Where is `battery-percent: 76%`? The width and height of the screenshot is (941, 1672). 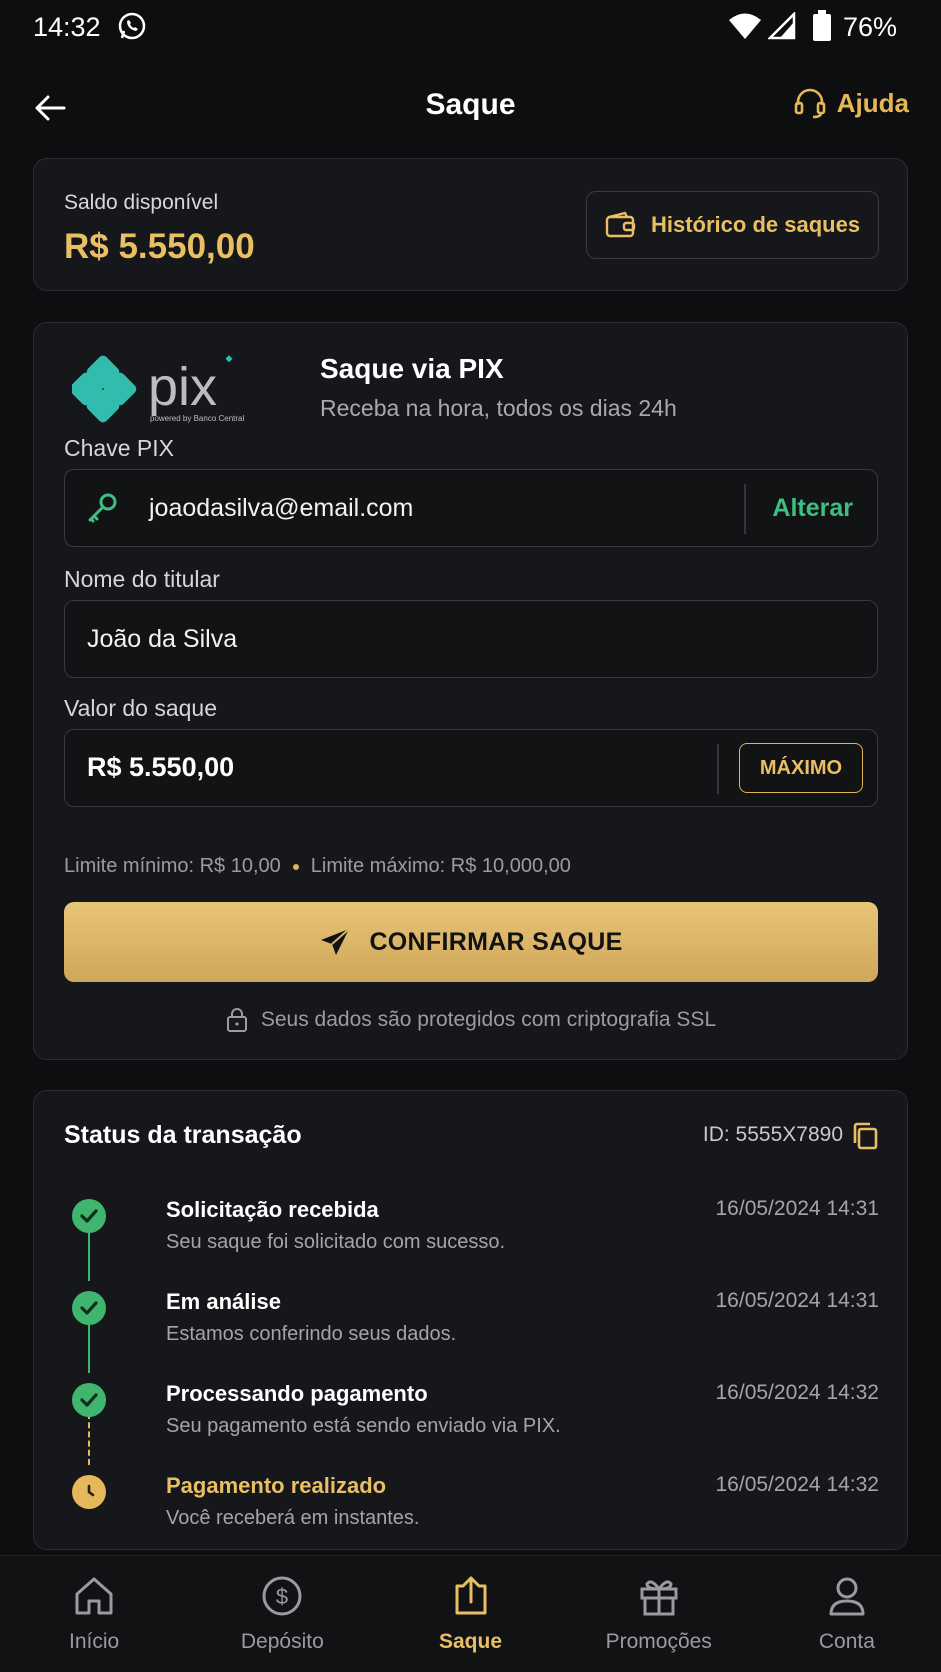
battery-percent: 76% is located at coordinates (870, 27).